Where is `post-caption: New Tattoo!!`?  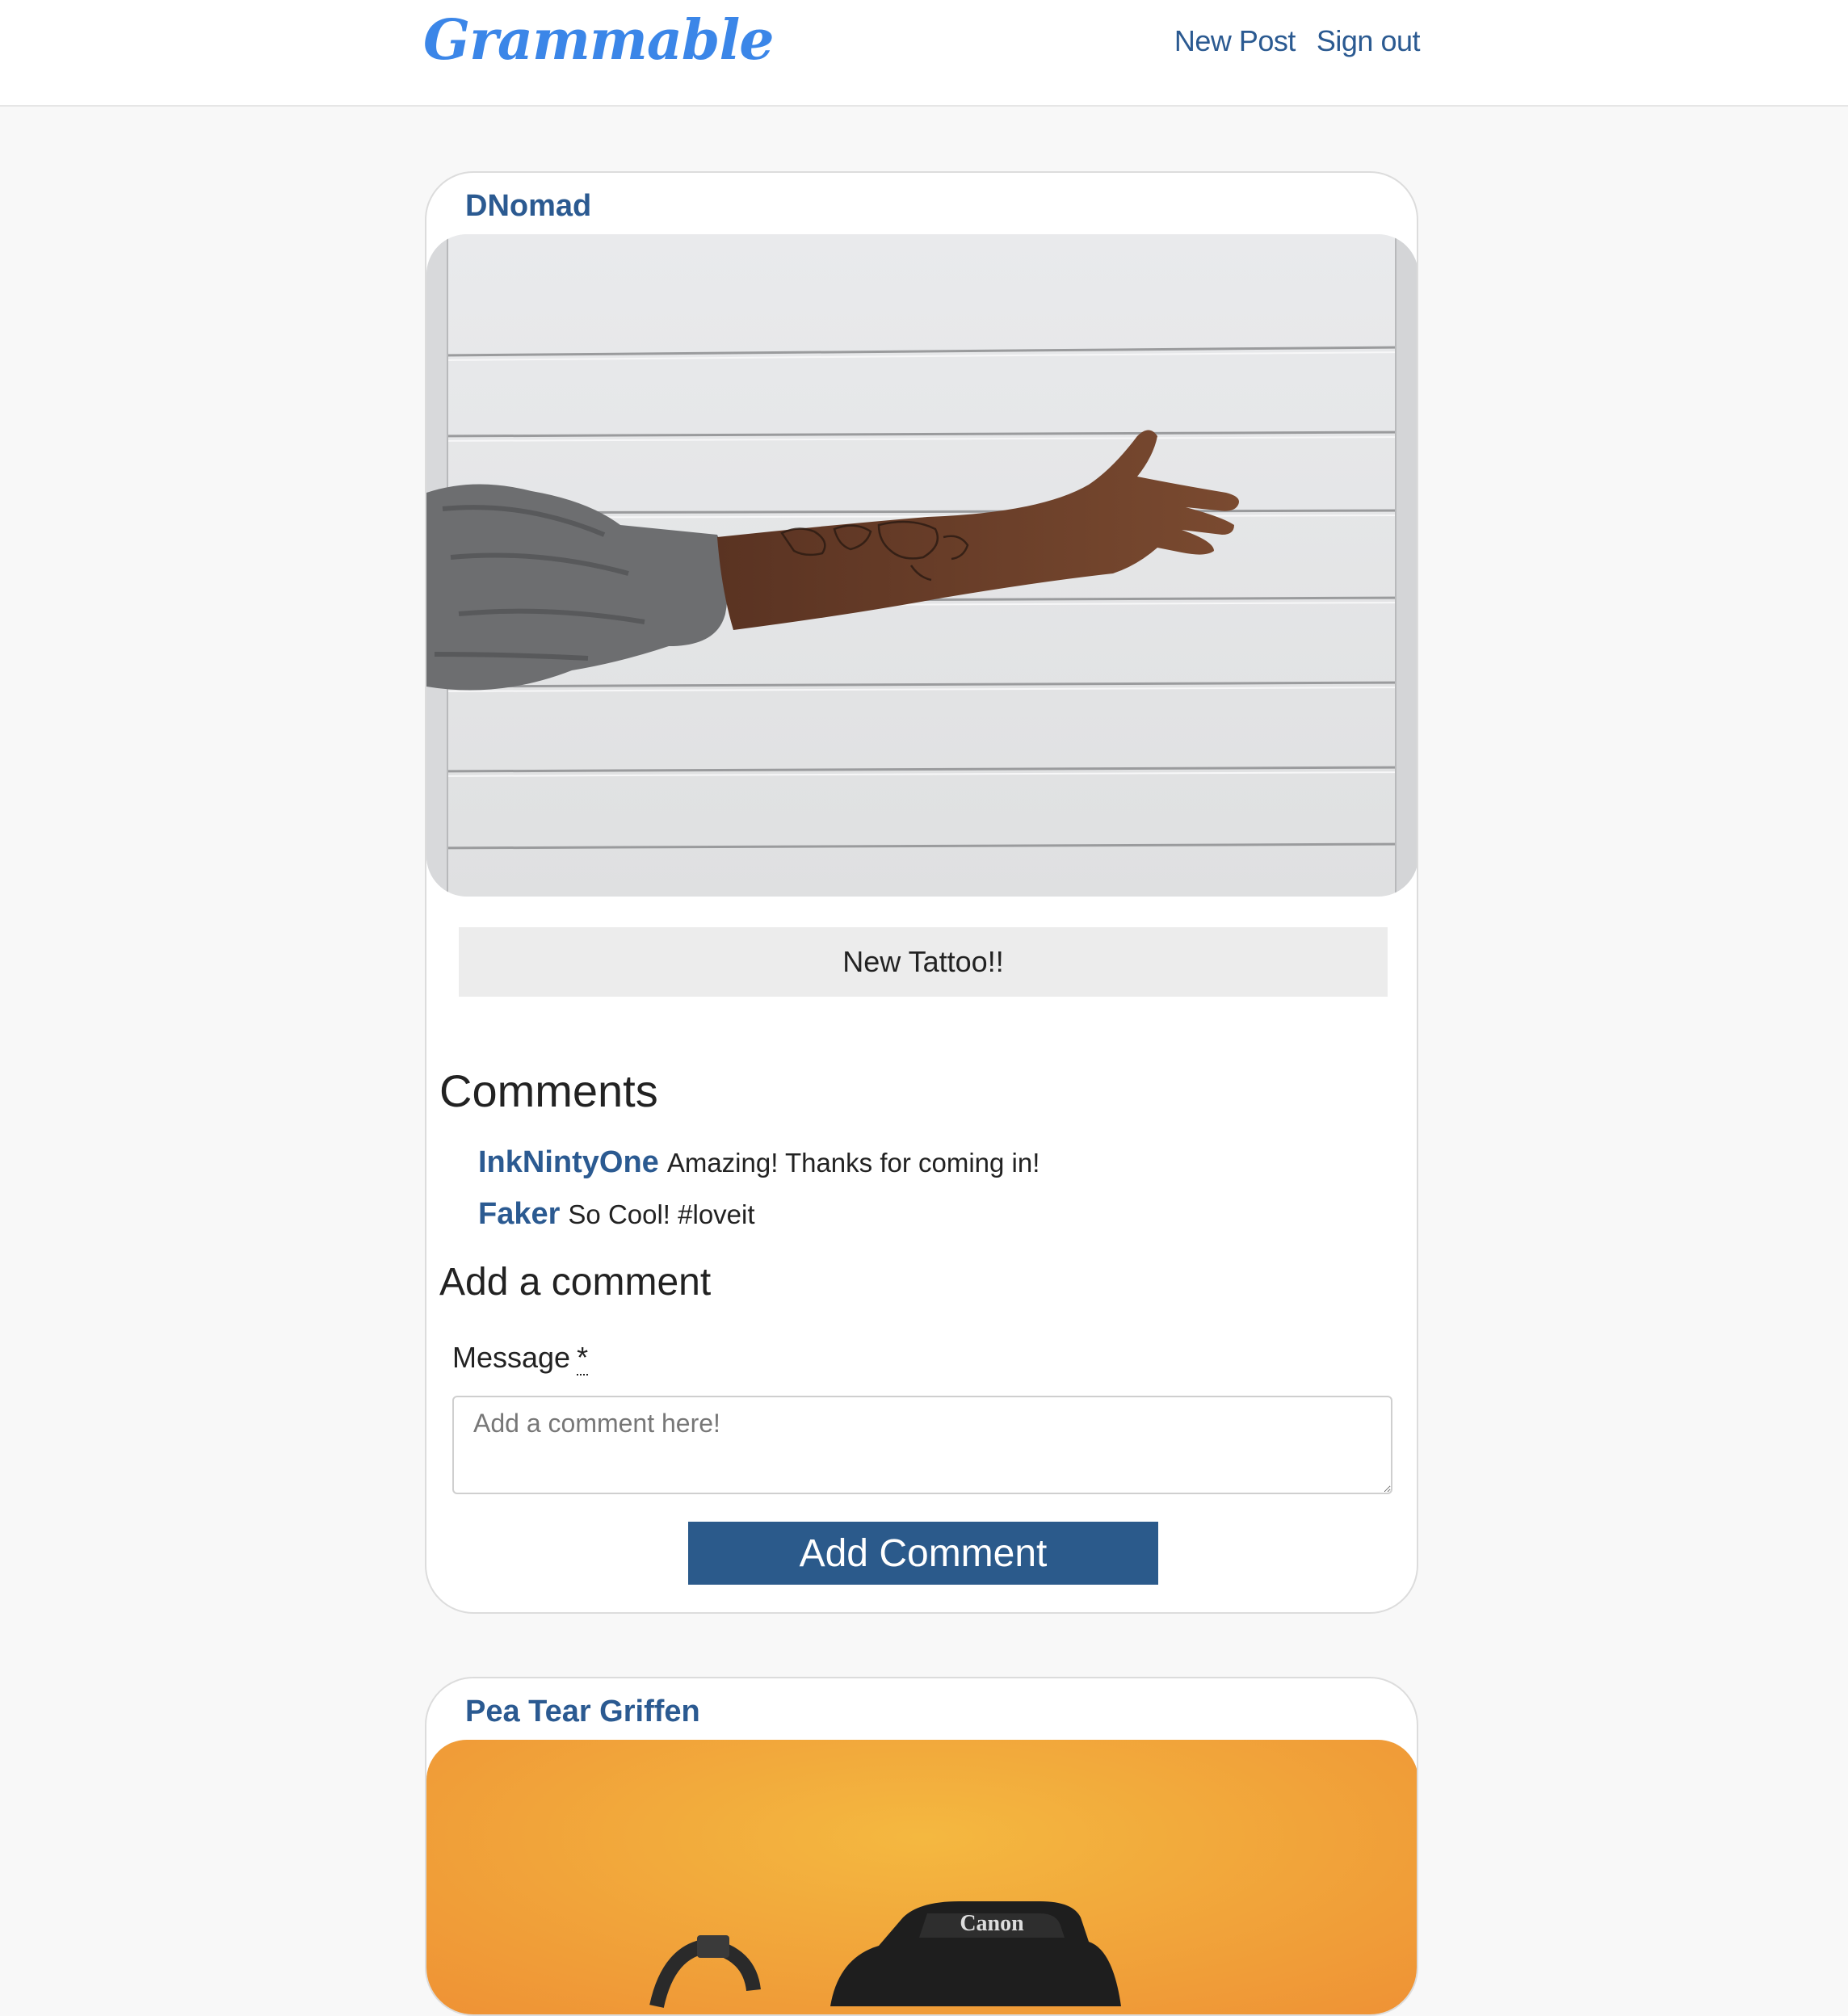
post-caption: New Tattoo!! is located at coordinates (924, 962).